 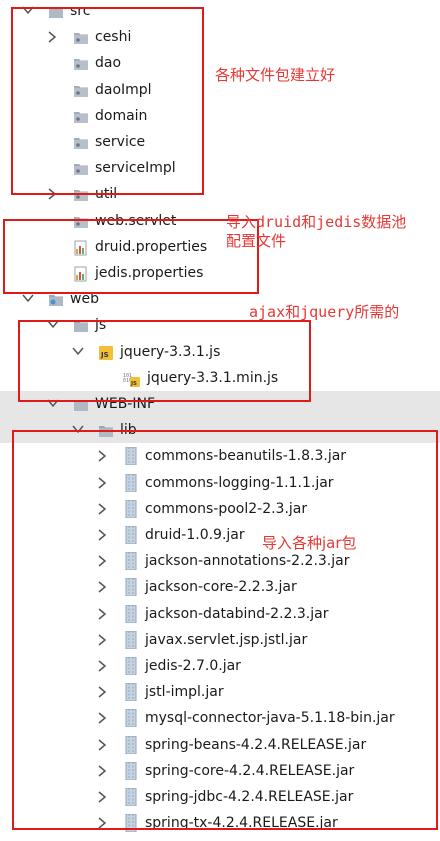 What do you see at coordinates (275, 75) in the screenshot?
I see `annotation-packages: 各种文件包建立好` at bounding box center [275, 75].